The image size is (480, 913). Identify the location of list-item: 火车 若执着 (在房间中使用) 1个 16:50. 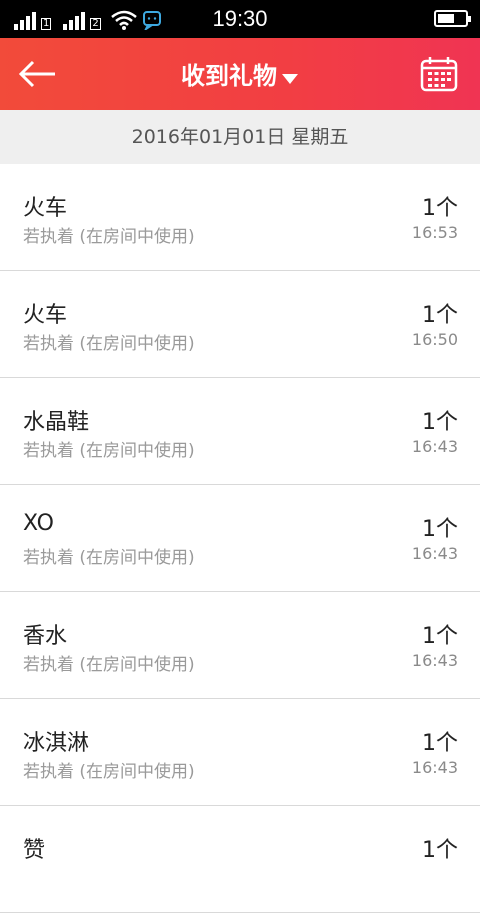
(240, 324).